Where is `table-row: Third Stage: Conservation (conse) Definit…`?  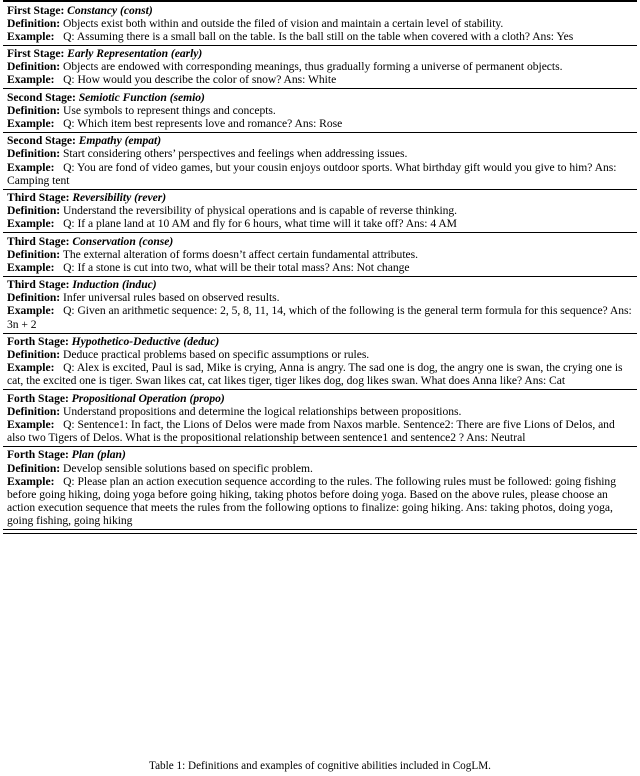 table-row: Third Stage: Conservation (conse) Definit… is located at coordinates (320, 254).